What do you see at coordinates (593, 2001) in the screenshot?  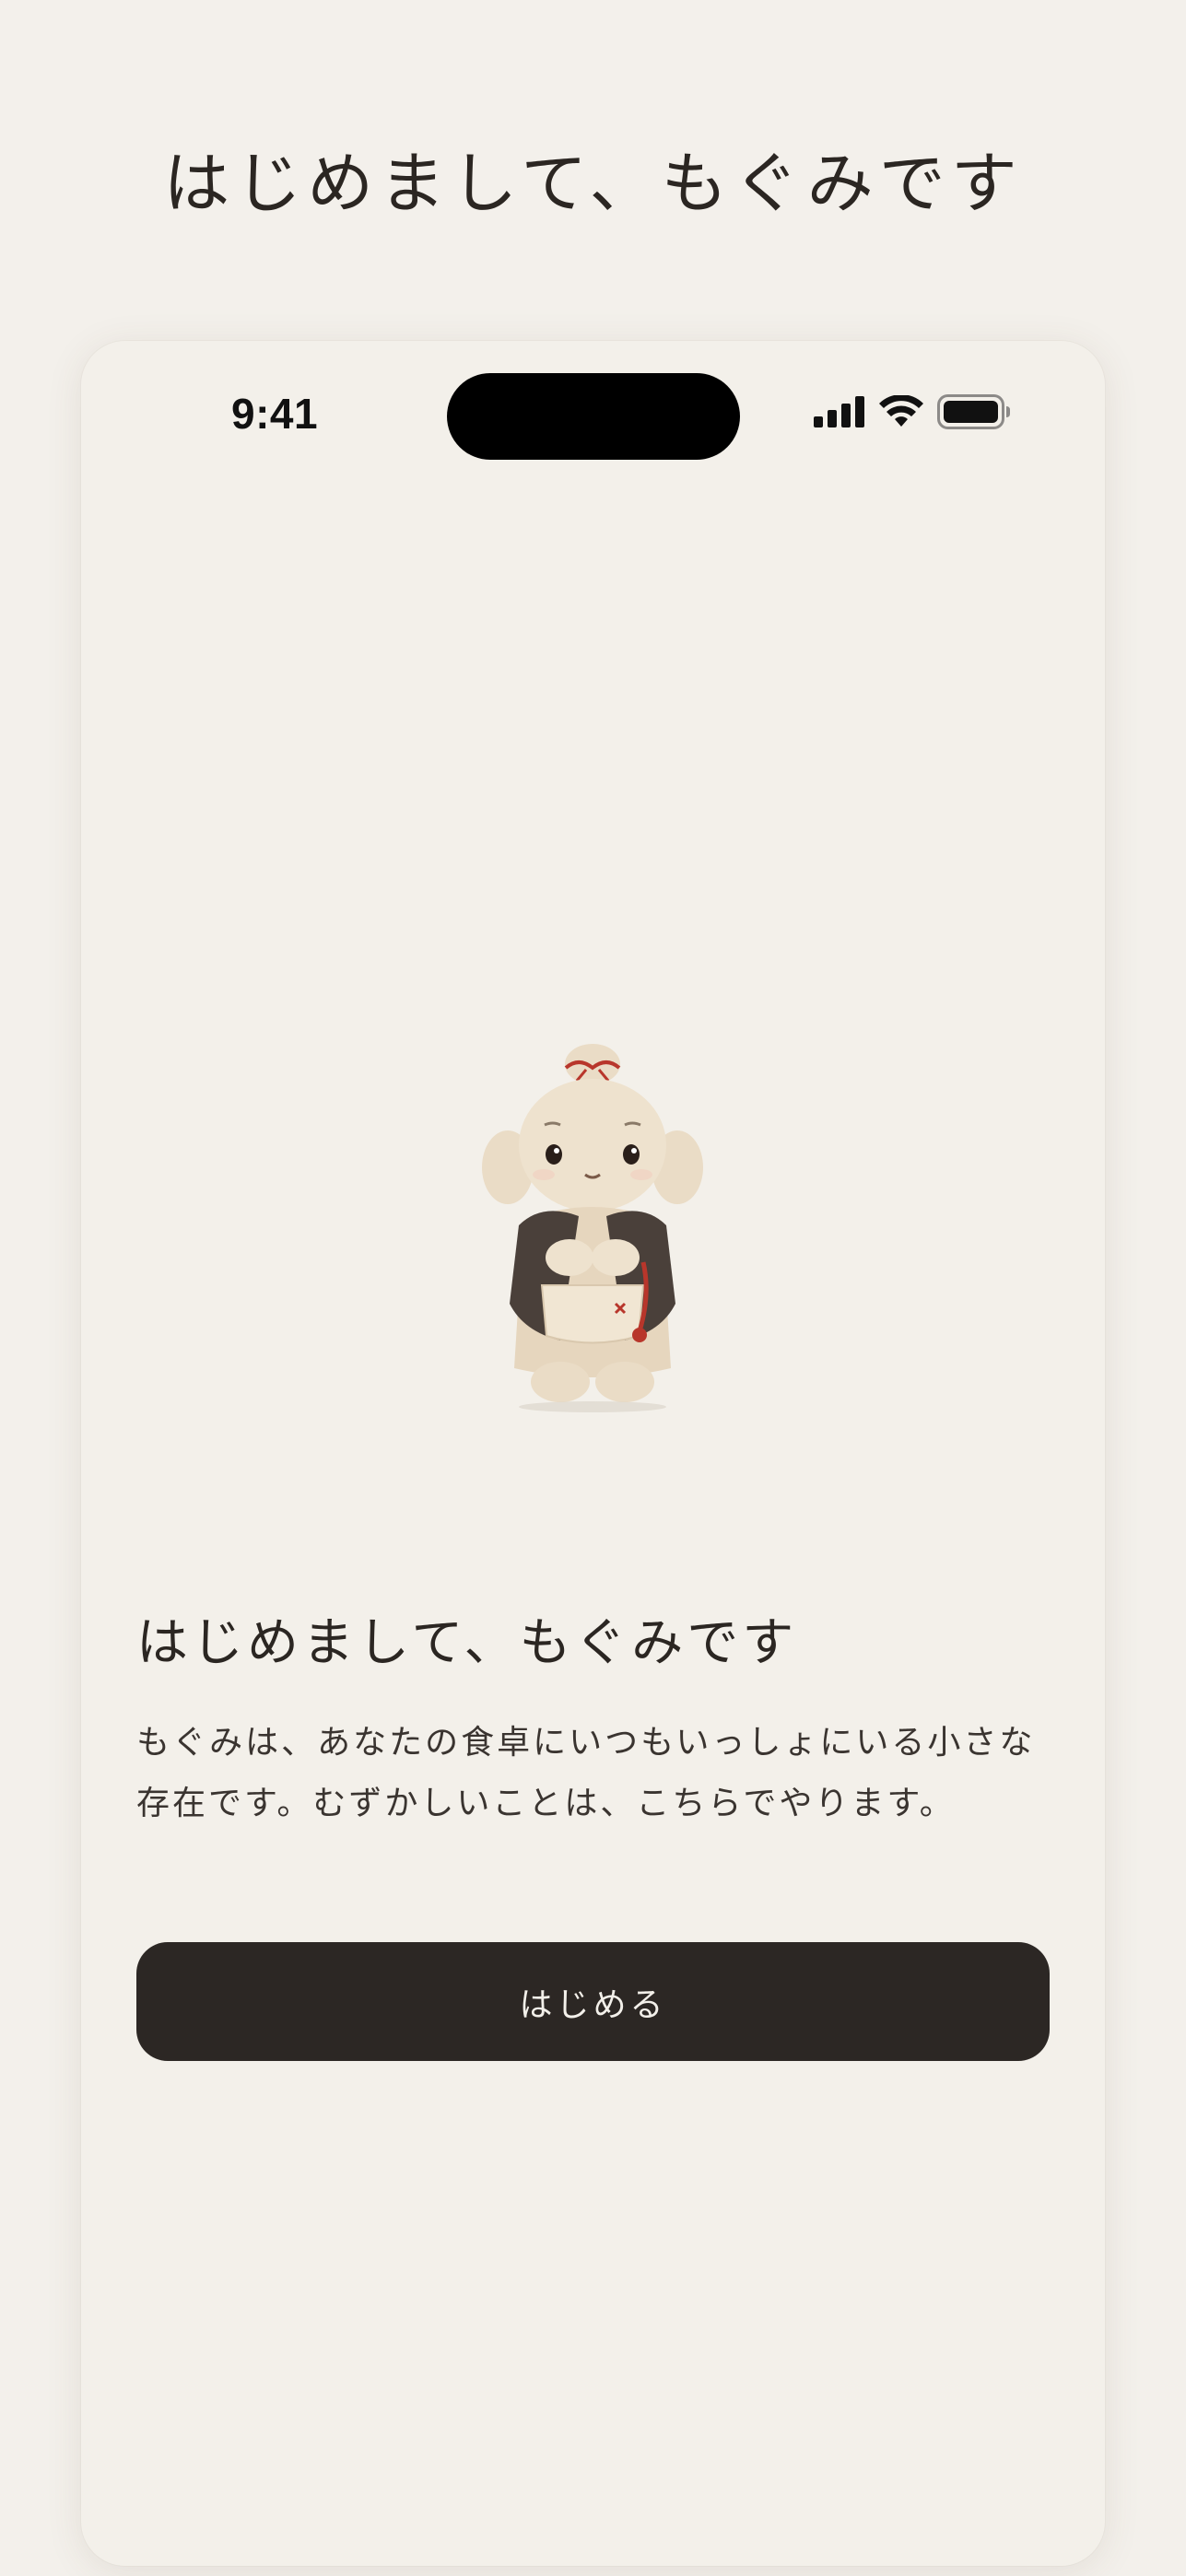 I see `start-button: はじめる` at bounding box center [593, 2001].